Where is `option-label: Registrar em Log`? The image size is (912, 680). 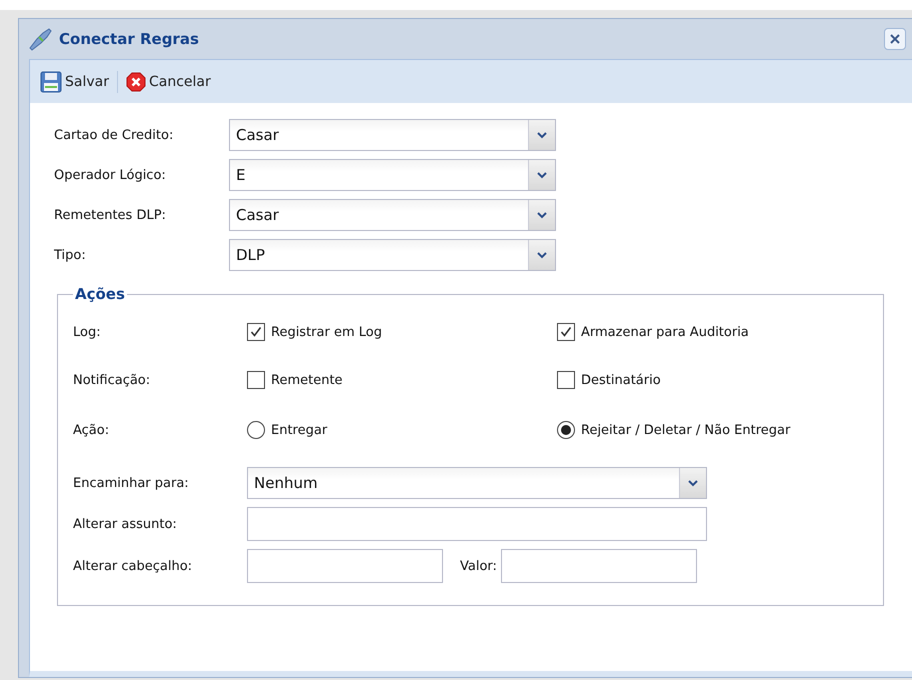
option-label: Registrar em Log is located at coordinates (326, 332).